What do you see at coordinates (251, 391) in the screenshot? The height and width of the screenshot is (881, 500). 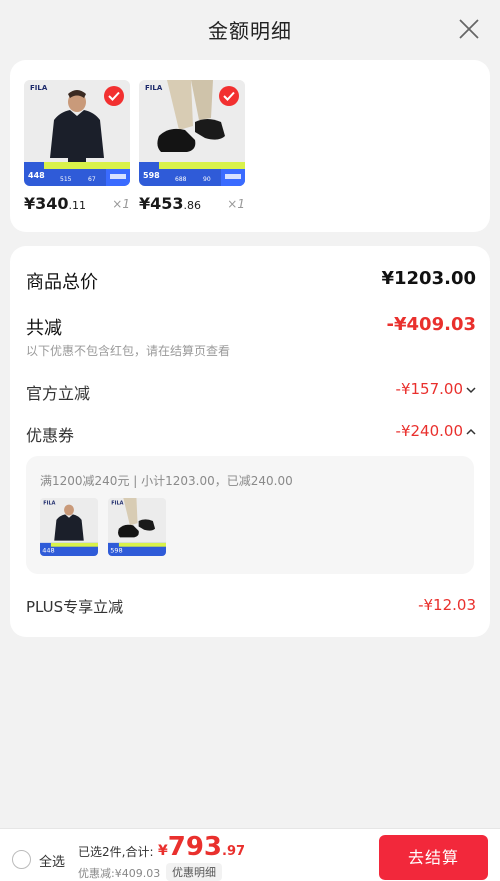 I see `official-discount-row: 官方立减 -¥157.00` at bounding box center [251, 391].